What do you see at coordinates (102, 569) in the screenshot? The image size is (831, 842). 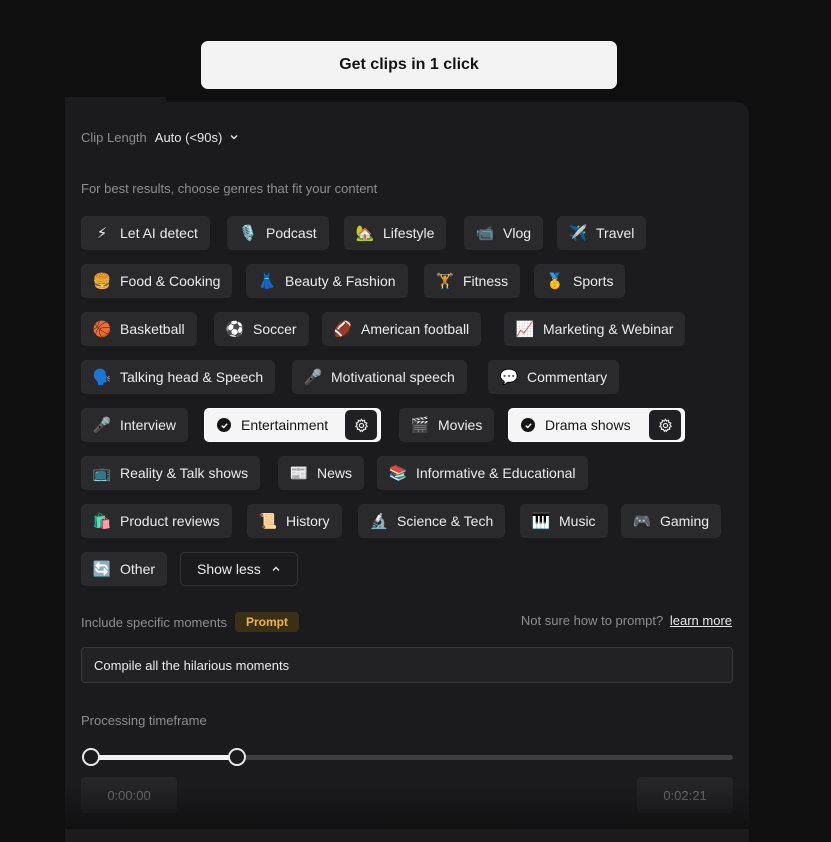 I see `refresh-icon: 🔄` at bounding box center [102, 569].